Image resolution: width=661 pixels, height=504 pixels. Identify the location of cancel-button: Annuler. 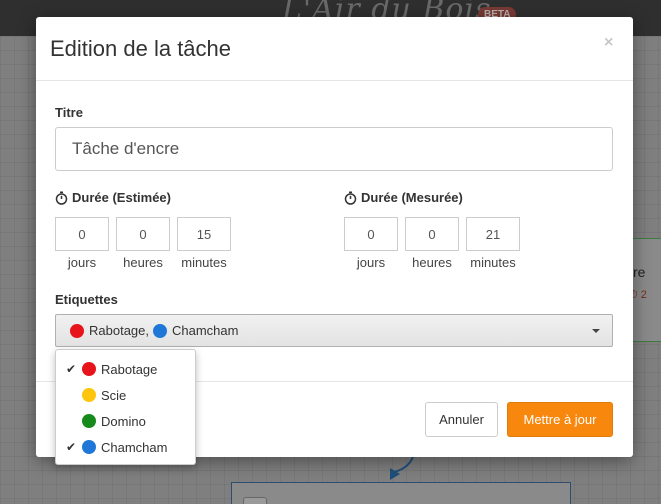
(461, 419).